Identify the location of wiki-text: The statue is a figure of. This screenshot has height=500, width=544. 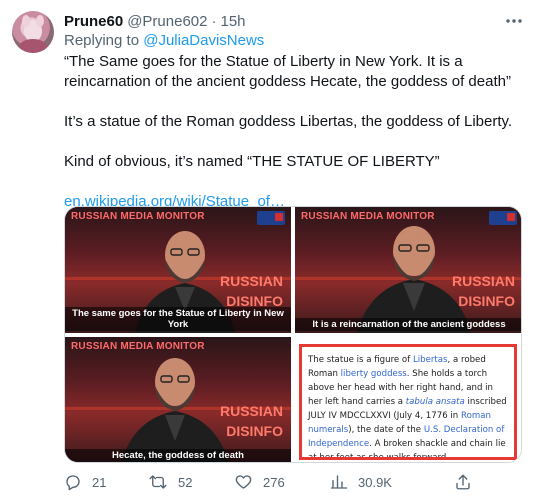
(360, 360).